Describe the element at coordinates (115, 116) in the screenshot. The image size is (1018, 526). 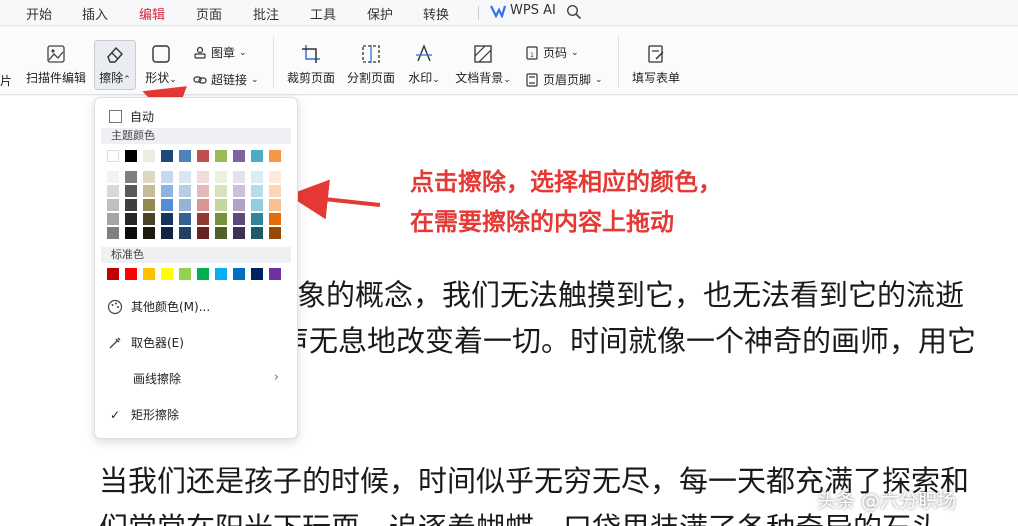
I see `auto-checkbox` at that location.